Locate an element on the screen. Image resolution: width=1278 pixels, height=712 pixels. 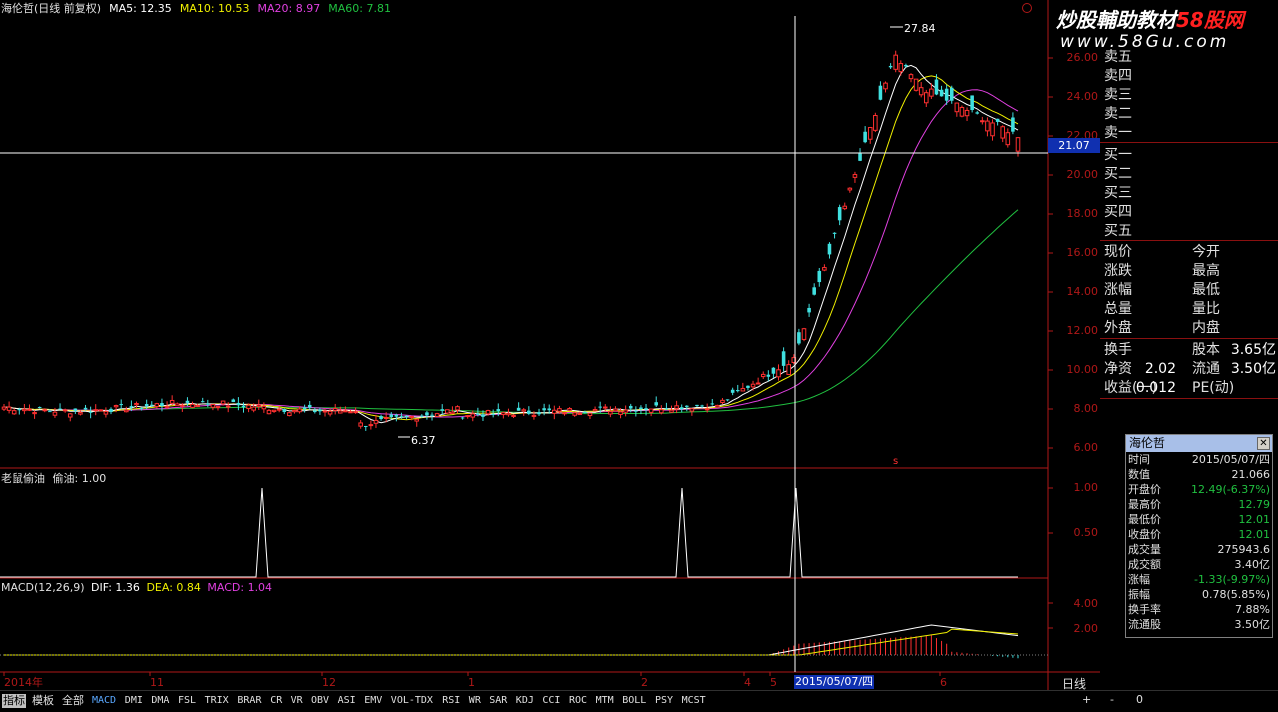
tab-boll: BOLL is located at coordinates (634, 701).